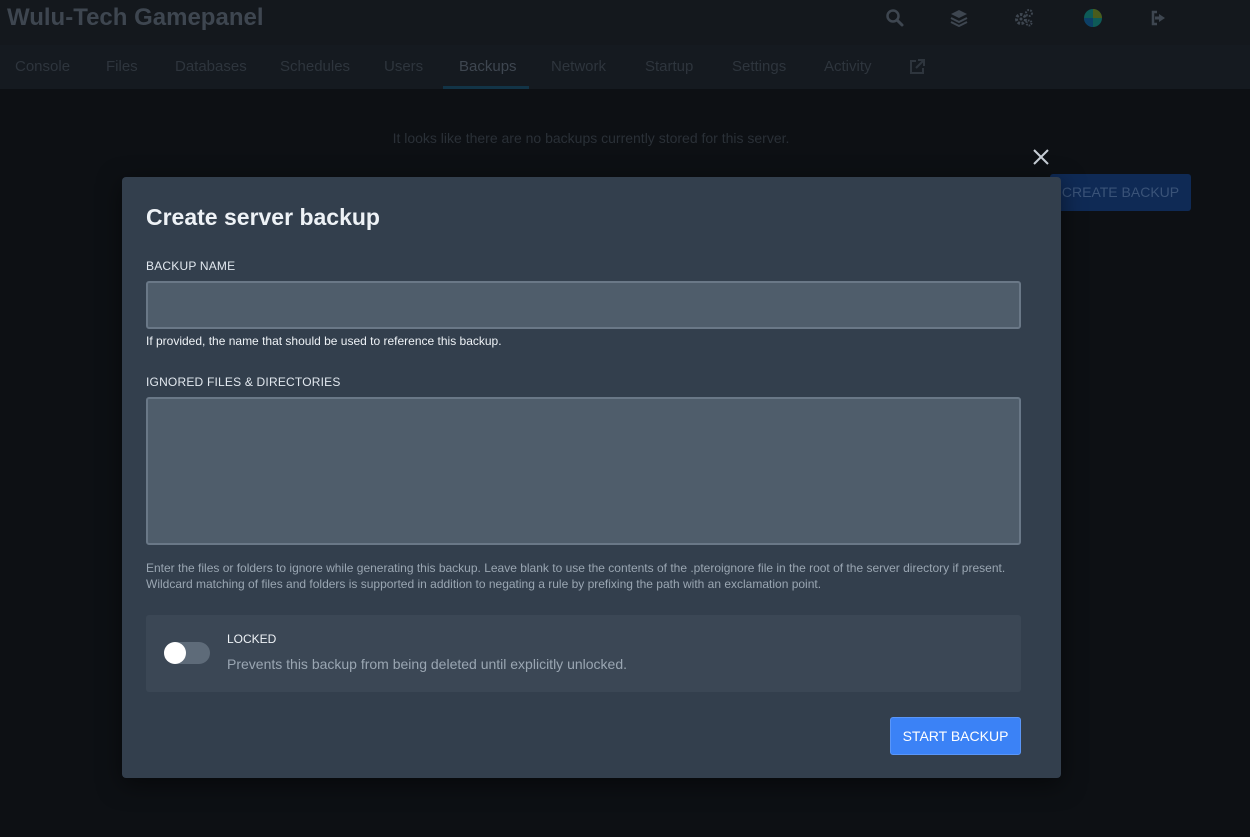 This screenshot has width=1250, height=837. I want to click on avatar, so click(1093, 18).